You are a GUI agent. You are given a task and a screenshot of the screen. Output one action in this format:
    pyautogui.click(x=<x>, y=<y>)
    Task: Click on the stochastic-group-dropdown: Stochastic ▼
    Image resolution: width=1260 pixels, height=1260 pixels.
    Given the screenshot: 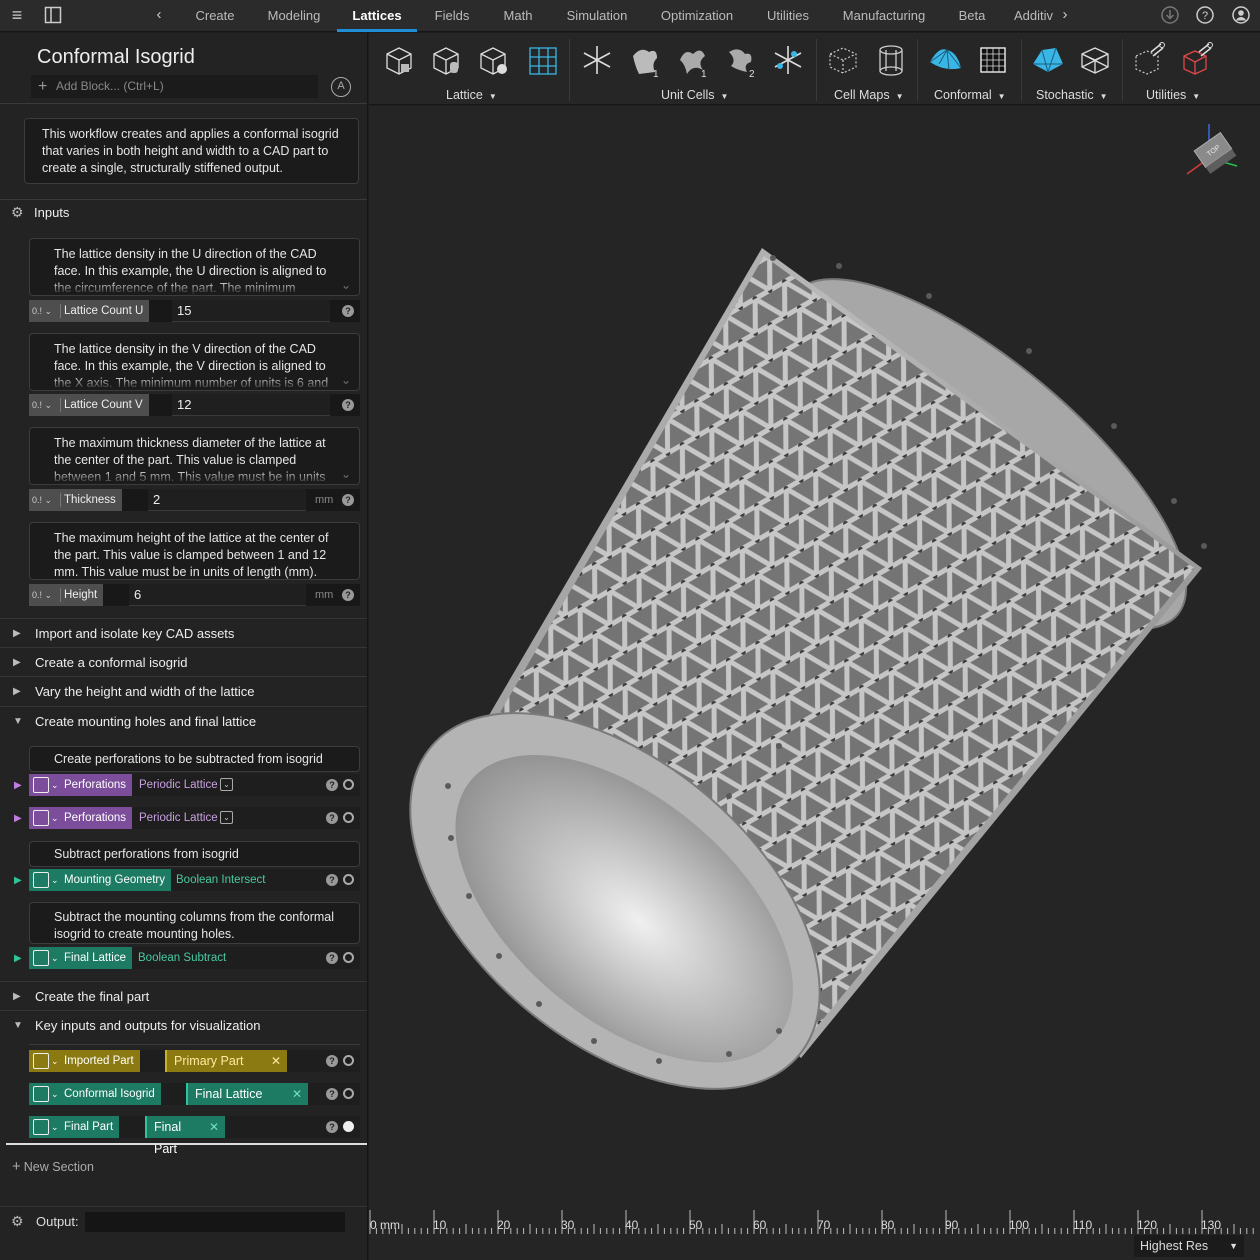 What is the action you would take?
    pyautogui.click(x=1072, y=95)
    